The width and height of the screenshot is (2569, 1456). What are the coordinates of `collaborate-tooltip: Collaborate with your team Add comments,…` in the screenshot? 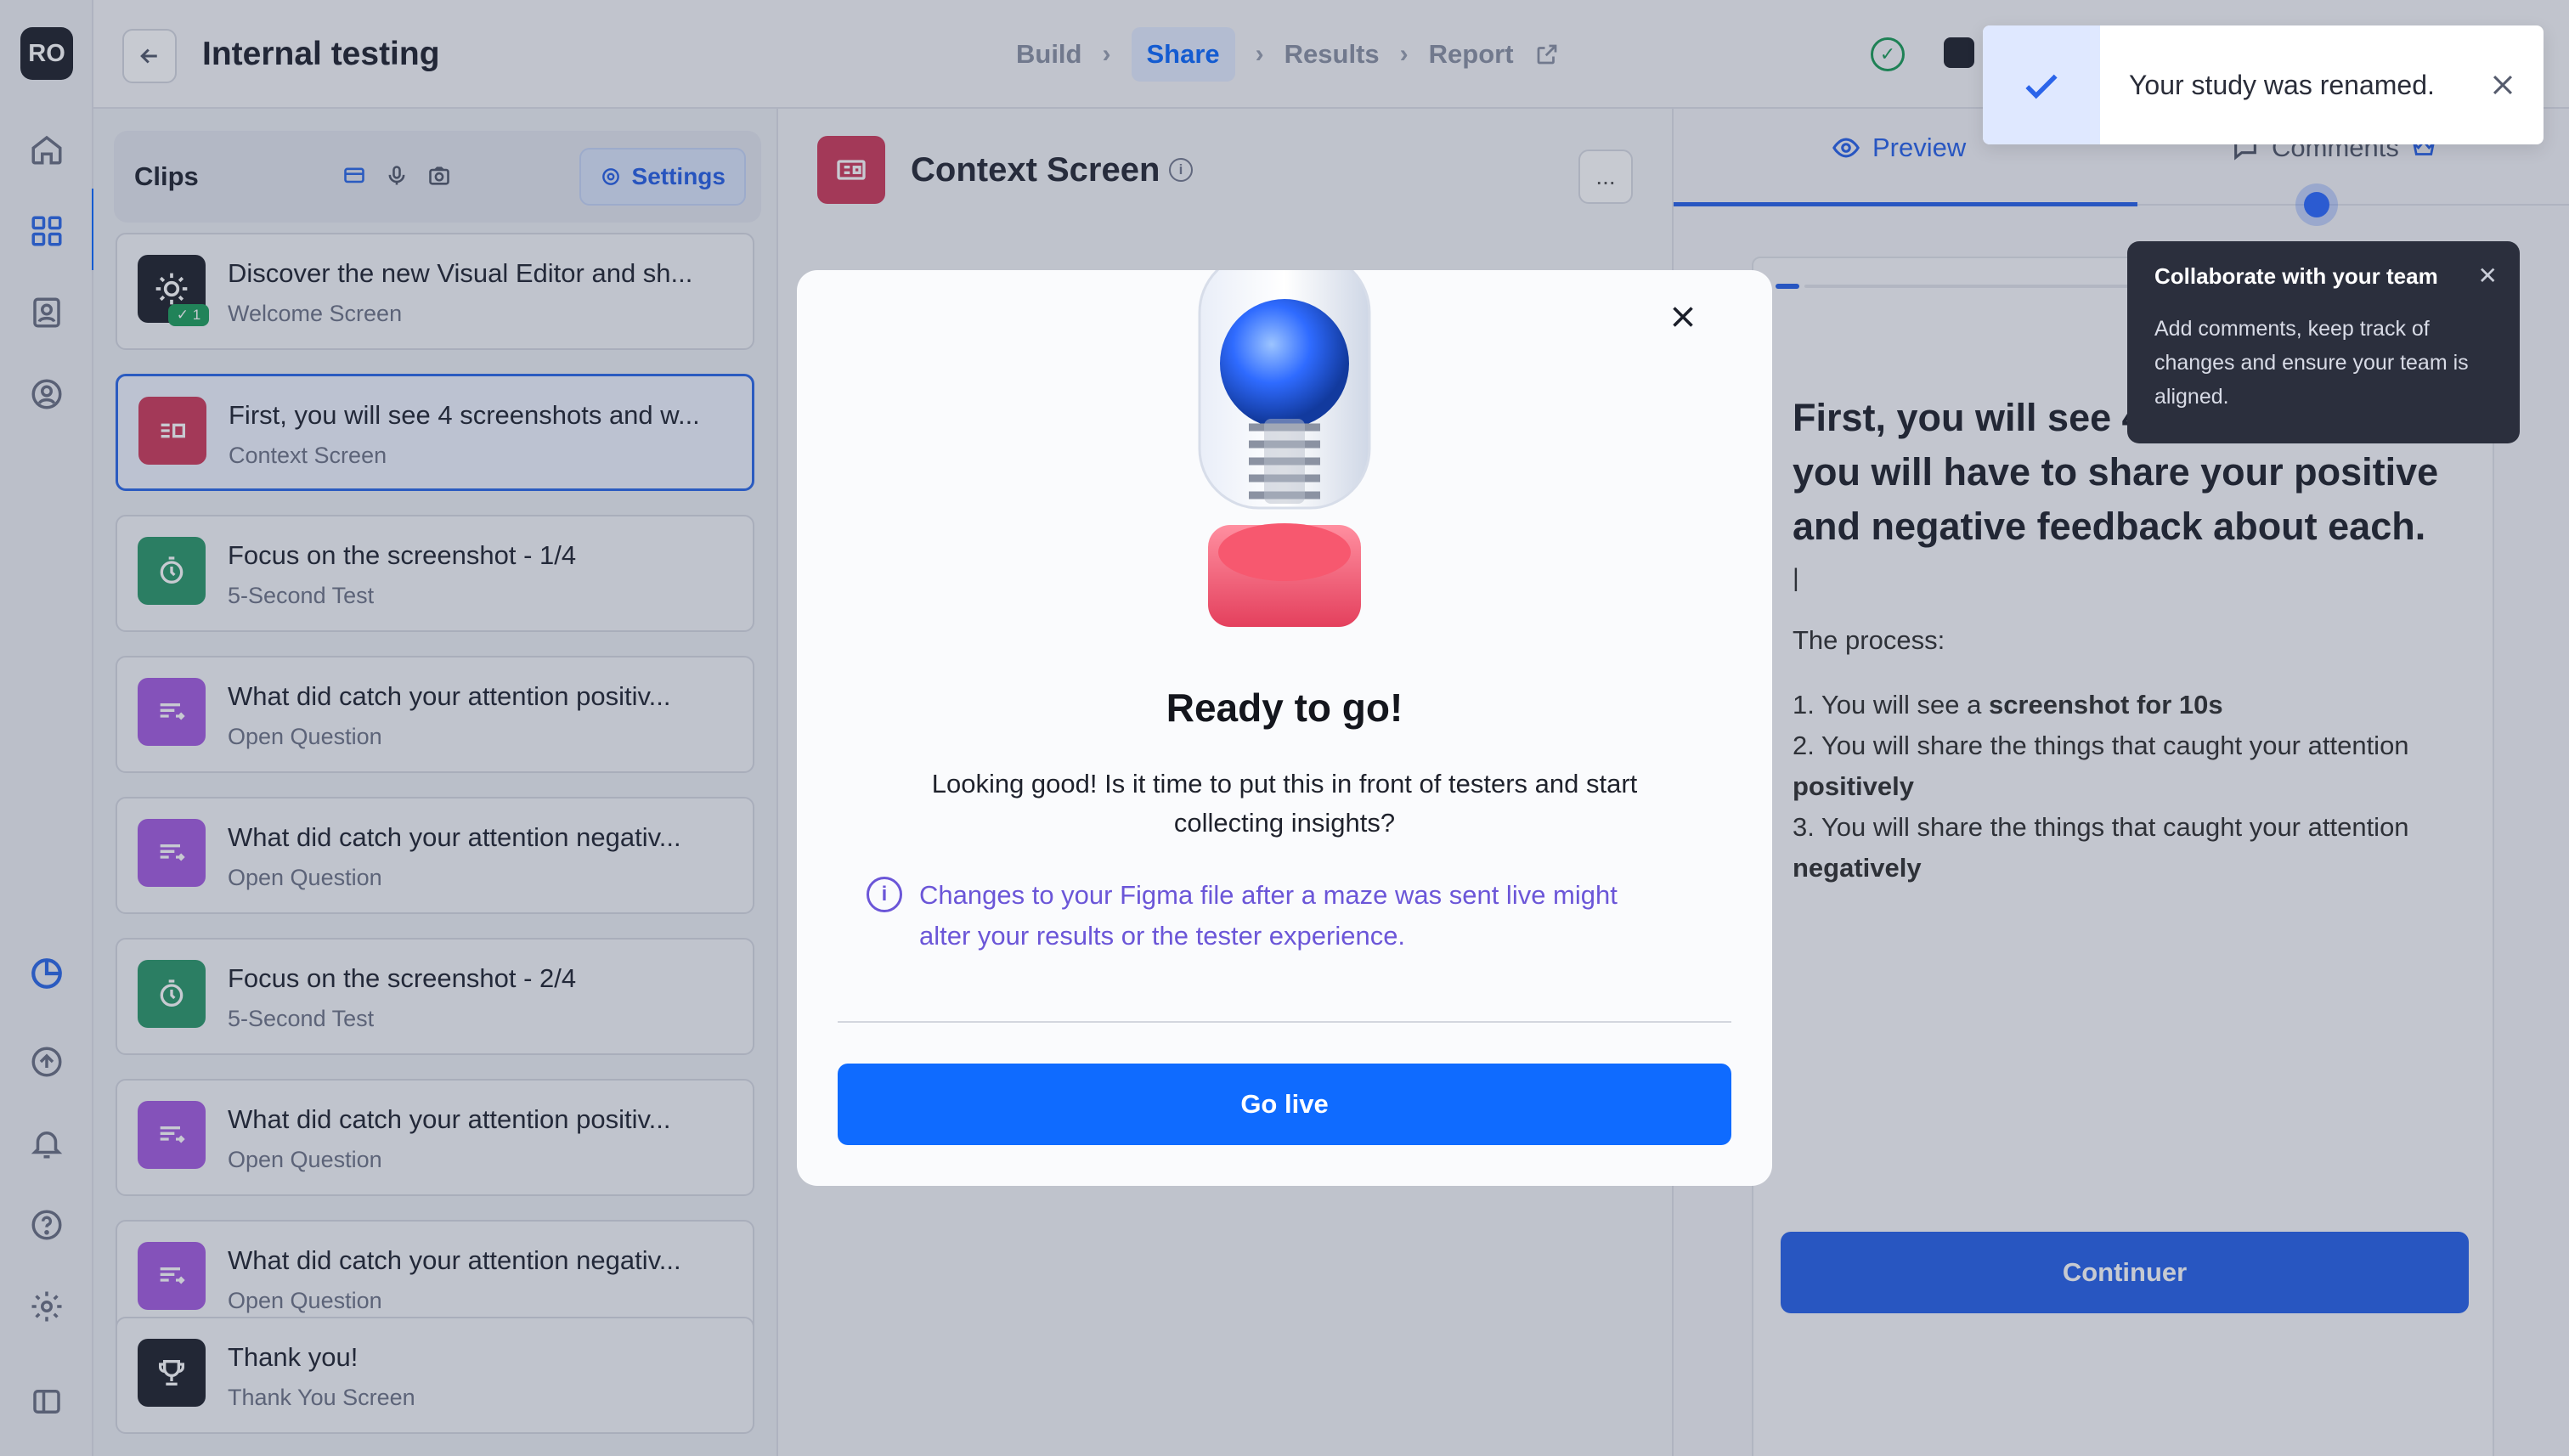 It's located at (2323, 342).